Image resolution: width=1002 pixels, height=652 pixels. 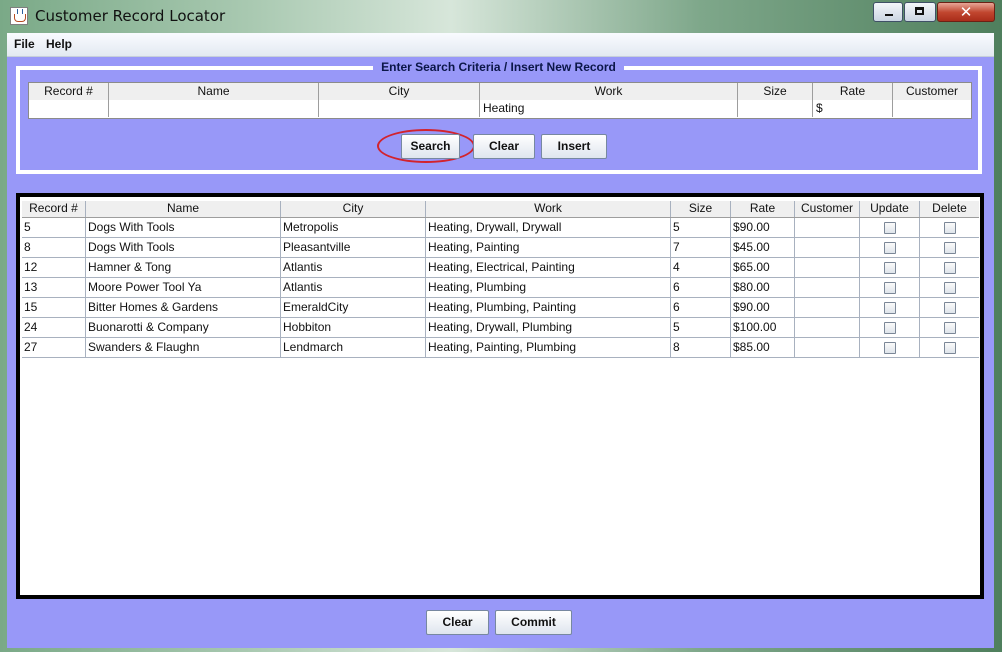 What do you see at coordinates (701, 227) in the screenshot?
I see `size-cell: 5` at bounding box center [701, 227].